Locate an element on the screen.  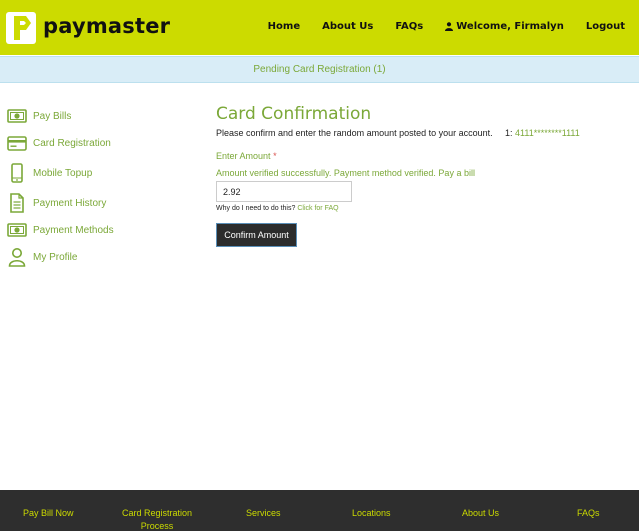
footer-link-pay-bill-now: Pay Bill Now is located at coordinates (48, 513).